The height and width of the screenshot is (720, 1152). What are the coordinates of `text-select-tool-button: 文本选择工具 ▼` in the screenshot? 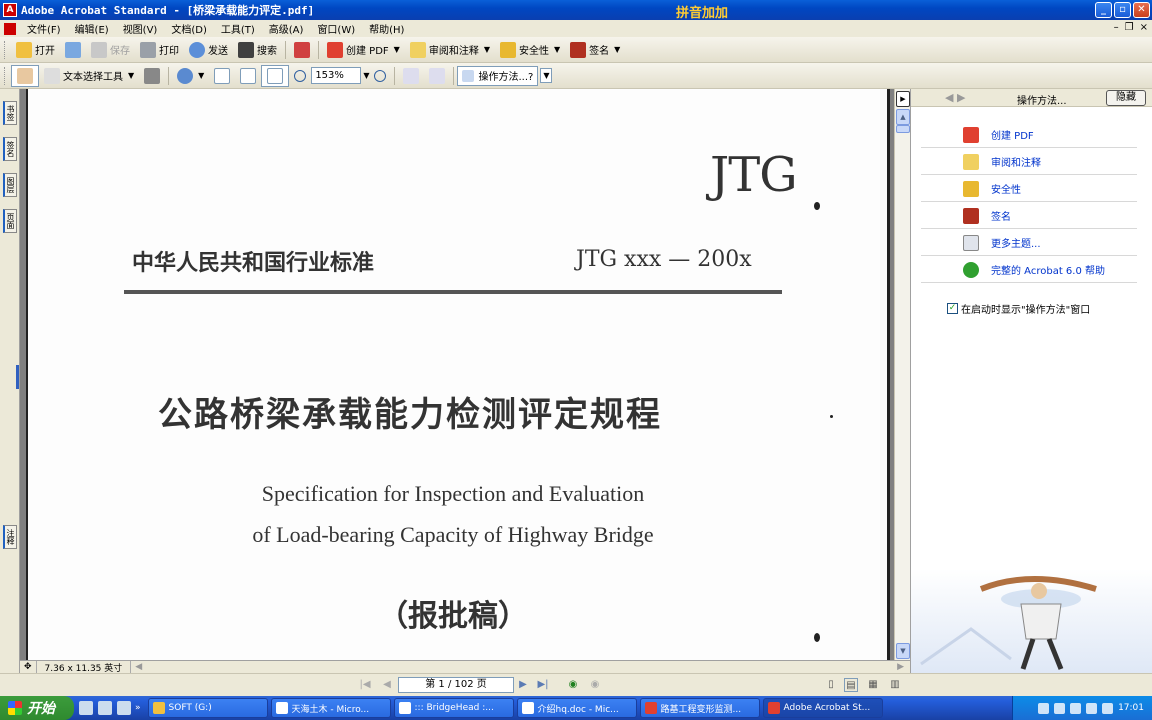 It's located at (89, 76).